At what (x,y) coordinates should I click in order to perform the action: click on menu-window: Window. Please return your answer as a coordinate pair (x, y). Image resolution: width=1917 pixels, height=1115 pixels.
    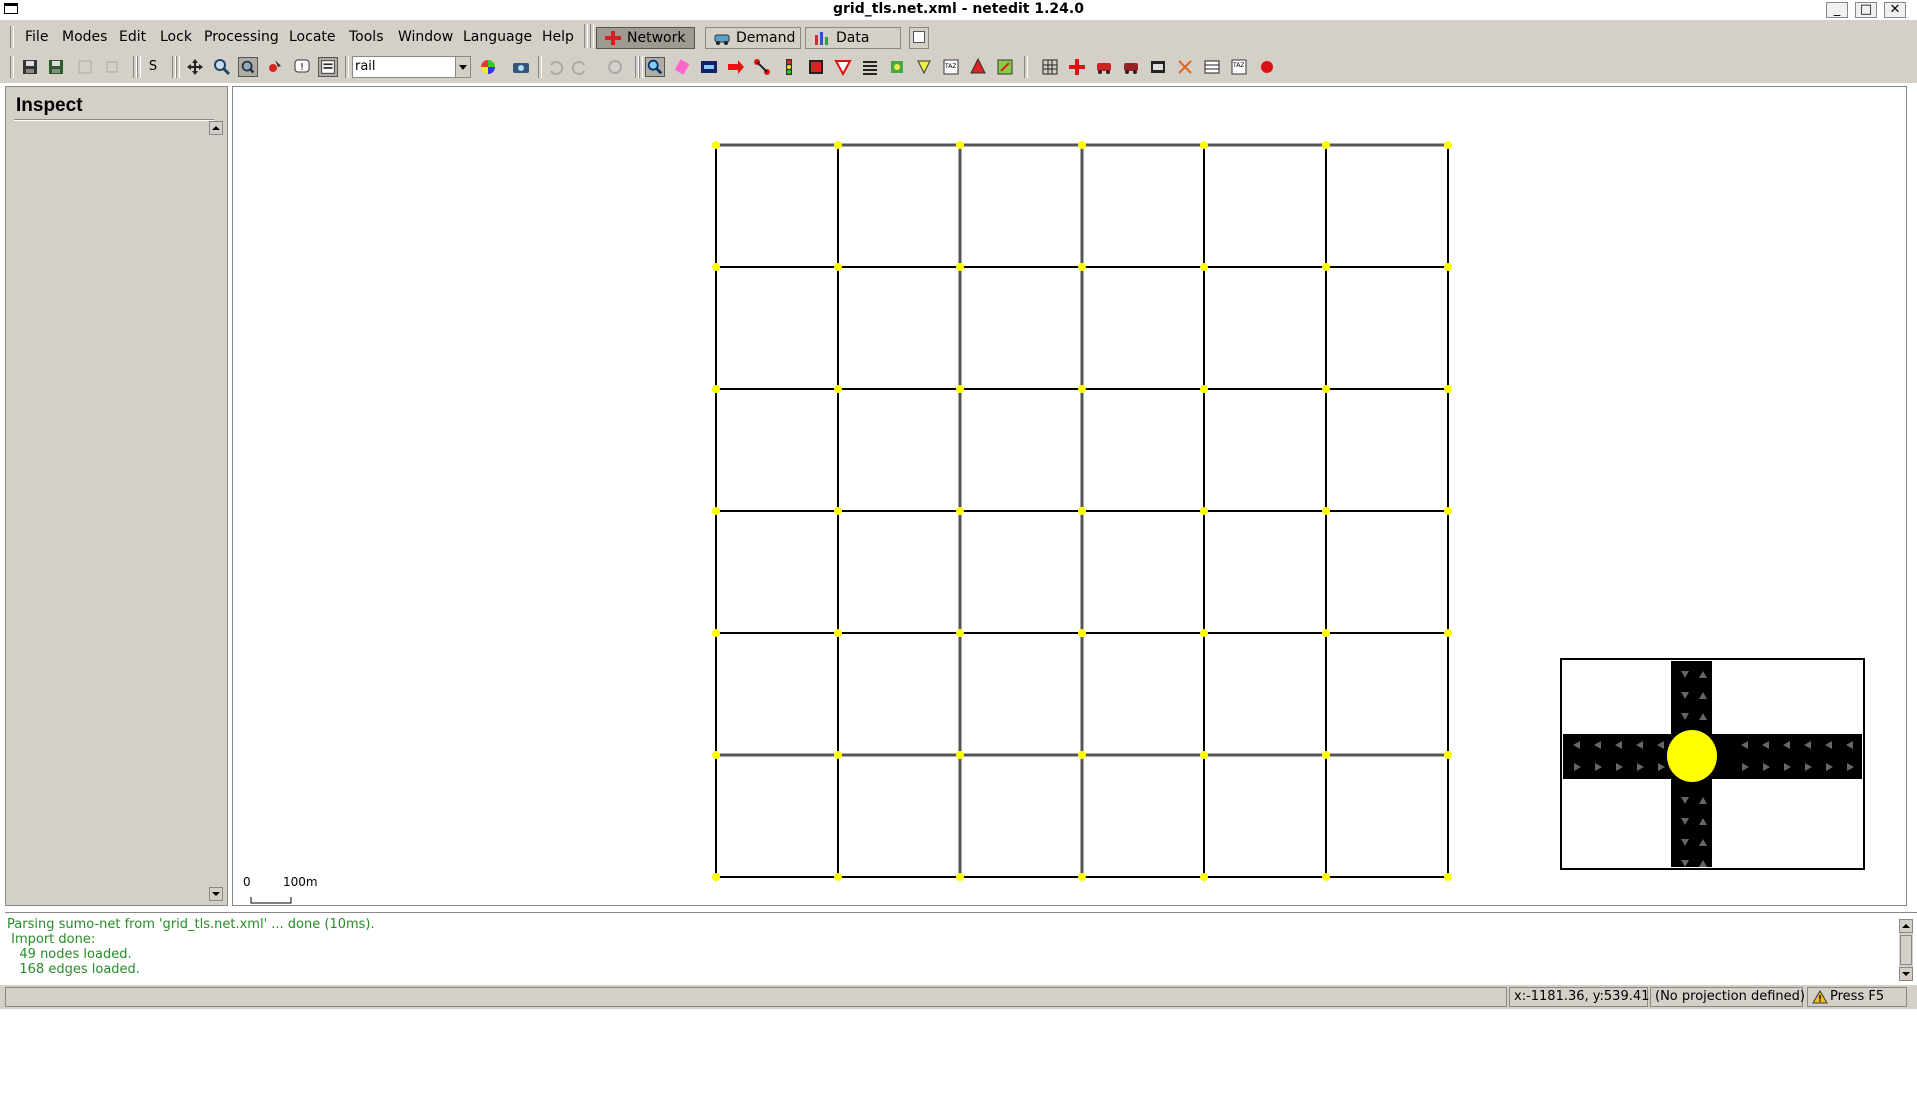
    Looking at the image, I should click on (425, 37).